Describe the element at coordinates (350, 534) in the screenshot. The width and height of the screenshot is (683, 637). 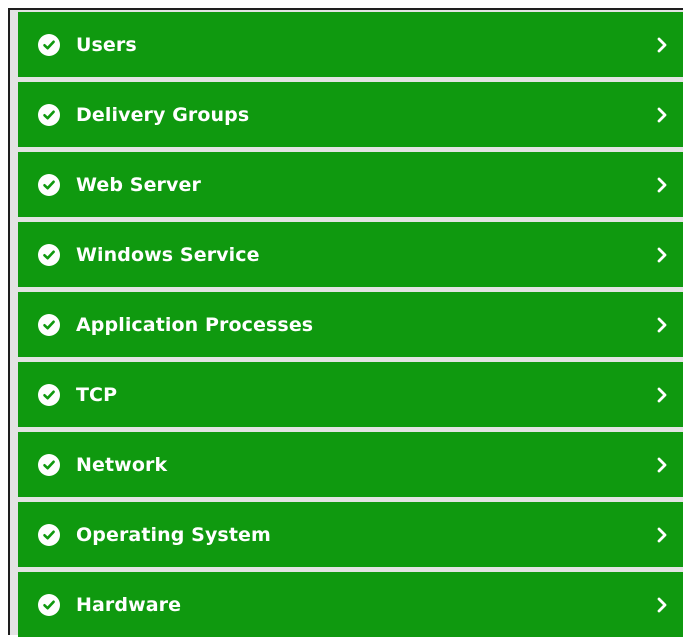
I see `category-row-operating-system: Operating System` at that location.